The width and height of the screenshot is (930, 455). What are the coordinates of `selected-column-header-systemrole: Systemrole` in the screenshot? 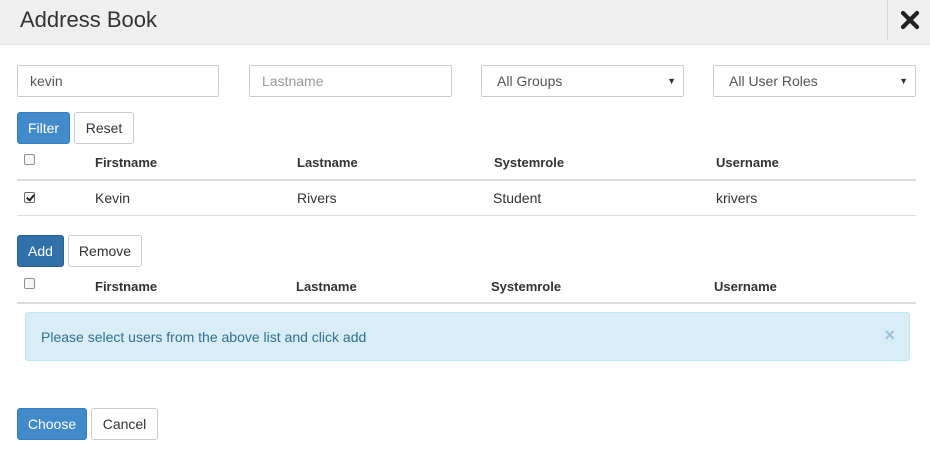 It's located at (526, 286).